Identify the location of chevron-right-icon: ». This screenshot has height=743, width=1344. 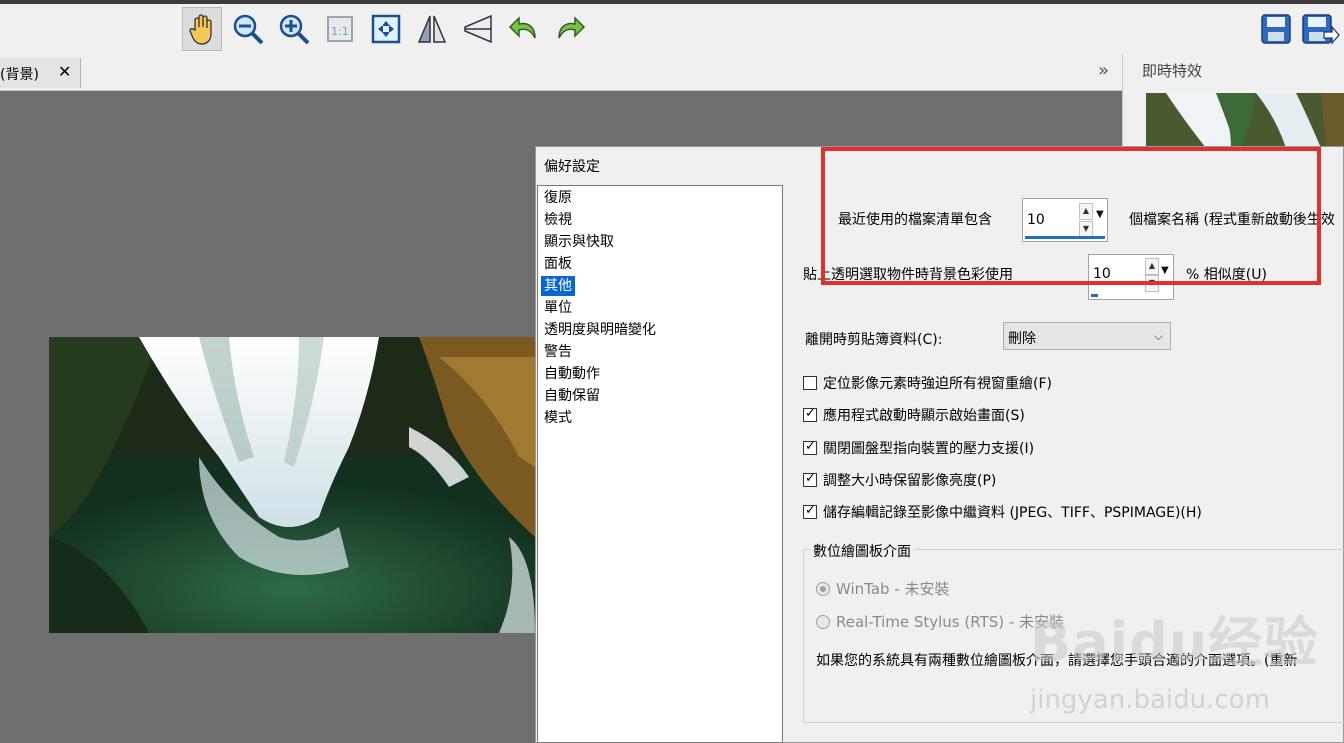
(1103, 70).